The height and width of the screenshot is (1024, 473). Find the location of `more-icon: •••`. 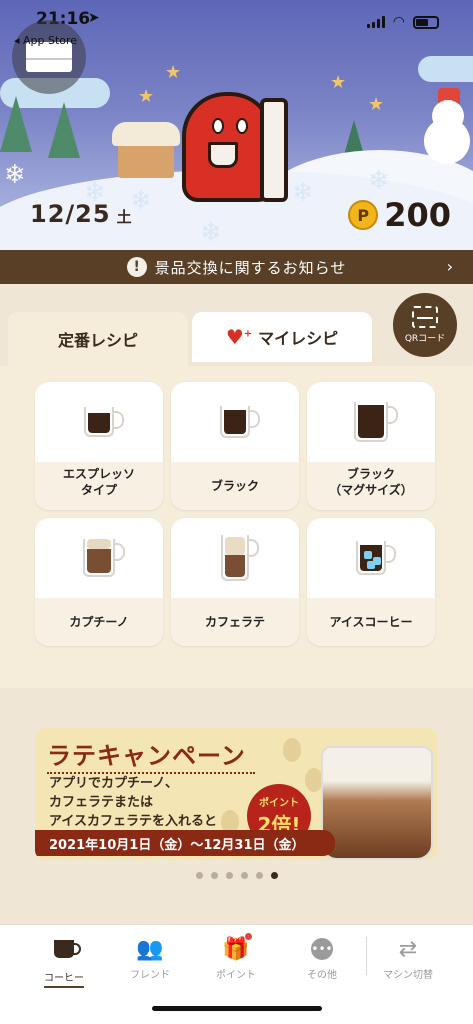

more-icon: ••• is located at coordinates (322, 949).